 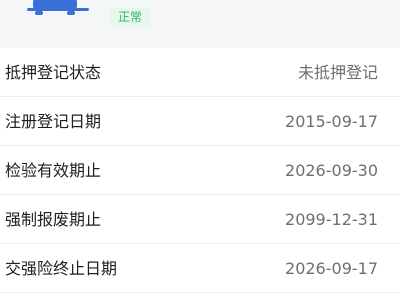 What do you see at coordinates (130, 17) in the screenshot?
I see `status-badge: 正常` at bounding box center [130, 17].